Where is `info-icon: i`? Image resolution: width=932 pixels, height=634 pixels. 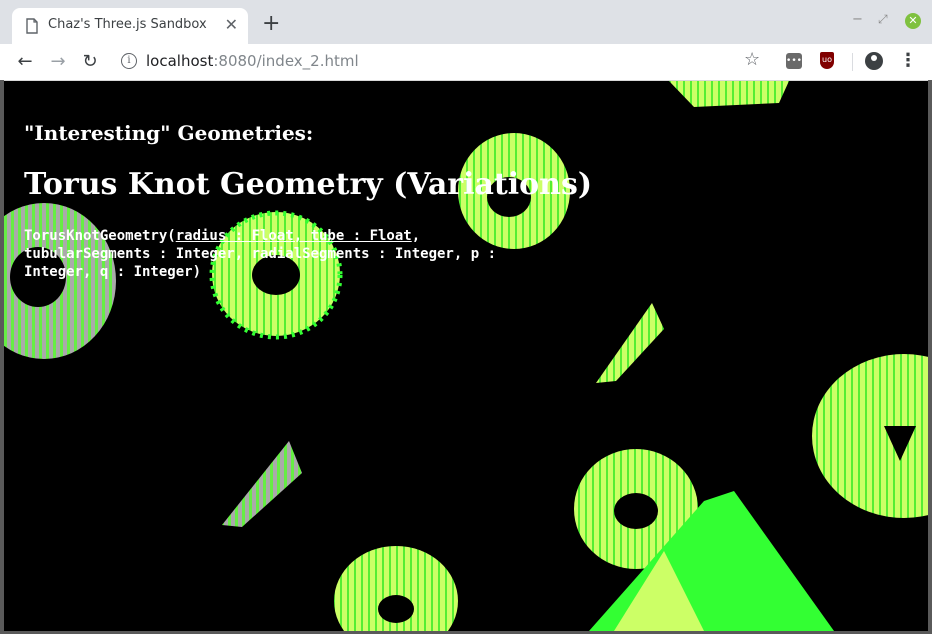 info-icon: i is located at coordinates (129, 61).